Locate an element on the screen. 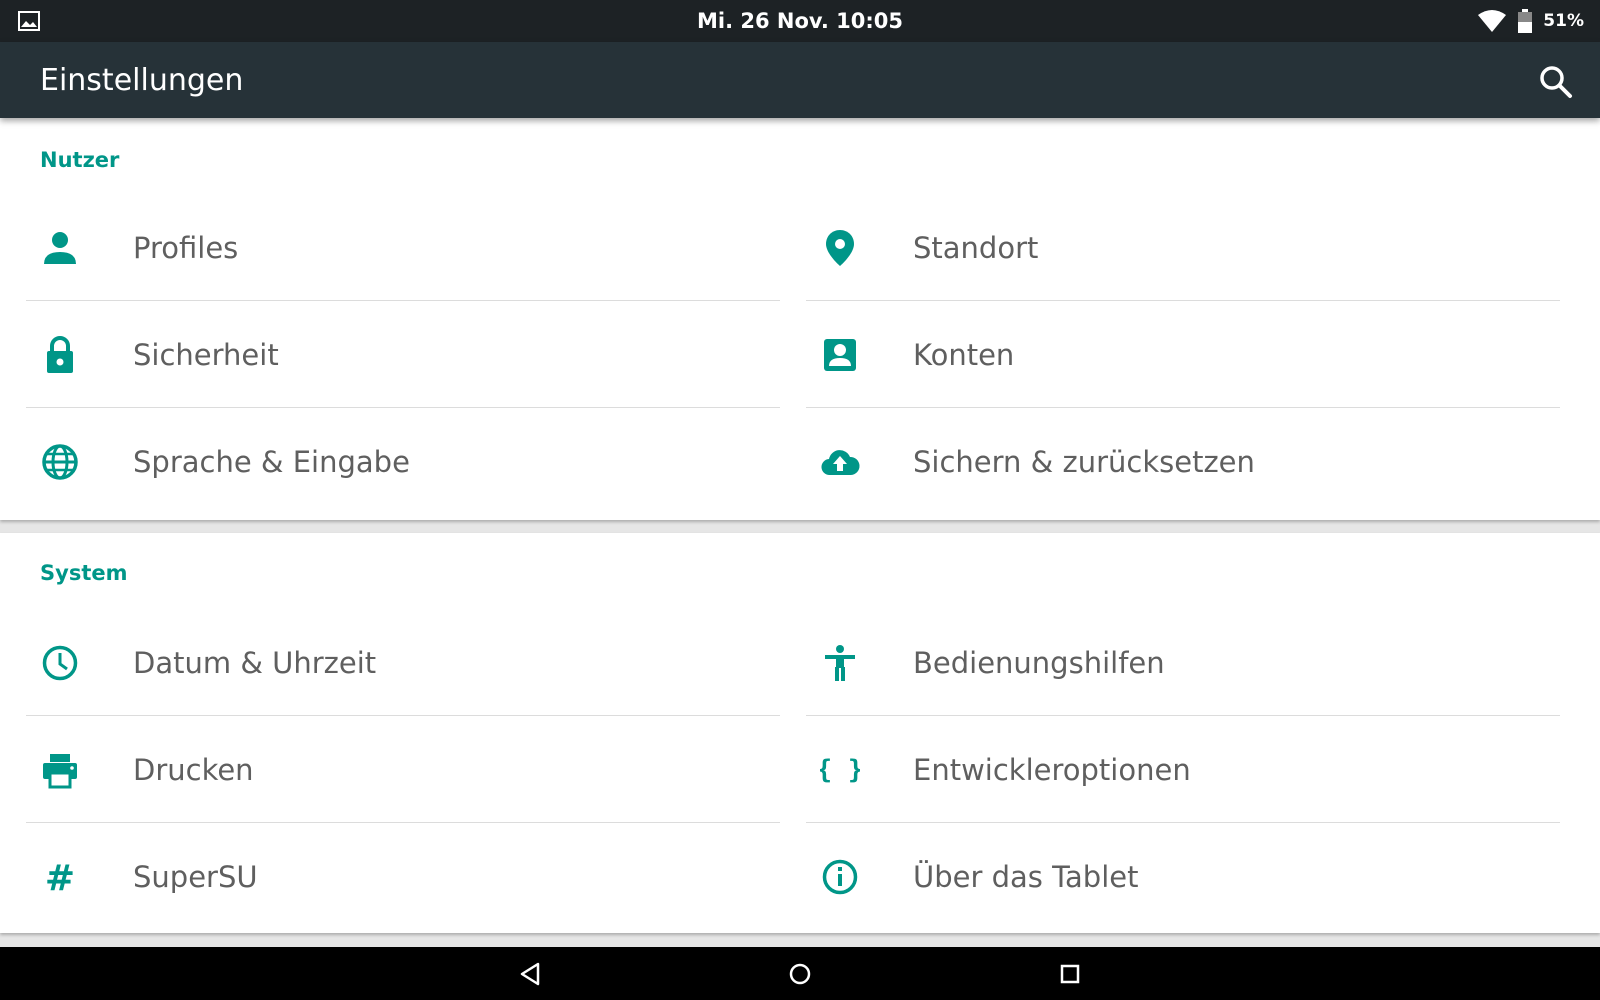 This screenshot has height=1000, width=1600. setting-label: Profiles is located at coordinates (186, 248).